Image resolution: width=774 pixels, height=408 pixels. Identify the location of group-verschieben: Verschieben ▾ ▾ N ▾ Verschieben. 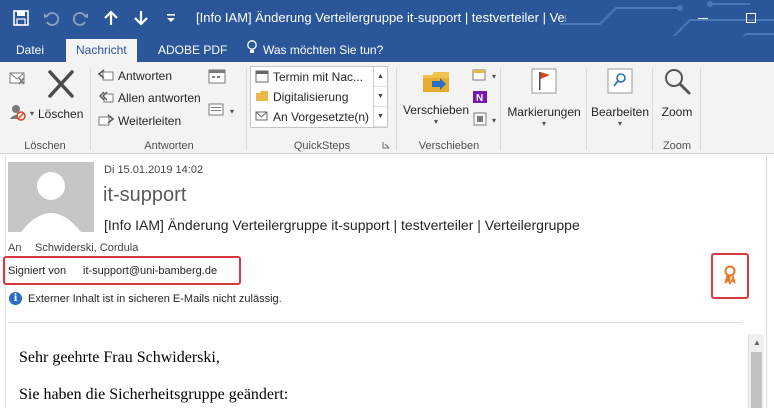
(449, 108).